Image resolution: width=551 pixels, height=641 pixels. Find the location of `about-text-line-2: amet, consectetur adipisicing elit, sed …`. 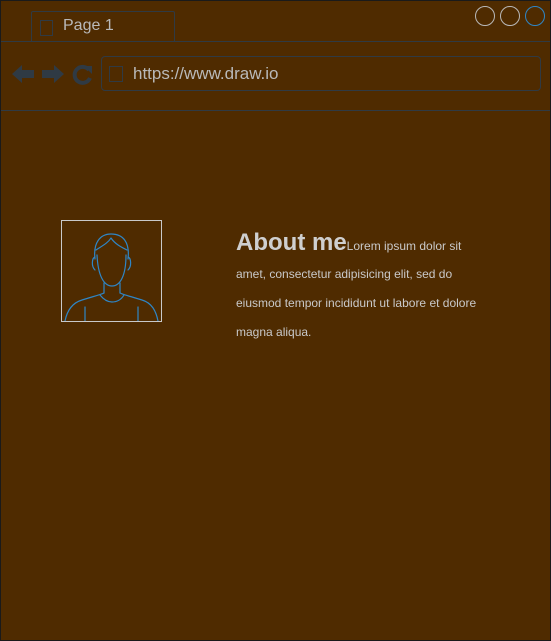

about-text-line-2: amet, consectetur adipisicing elit, sed … is located at coordinates (344, 274).